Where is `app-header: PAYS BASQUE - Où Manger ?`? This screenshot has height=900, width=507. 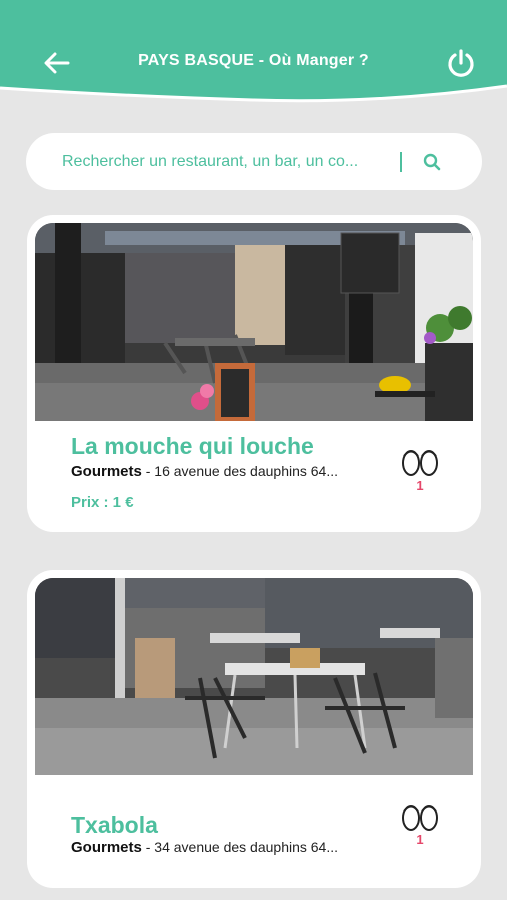
app-header: PAYS BASQUE - Où Manger ? is located at coordinates (253, 54).